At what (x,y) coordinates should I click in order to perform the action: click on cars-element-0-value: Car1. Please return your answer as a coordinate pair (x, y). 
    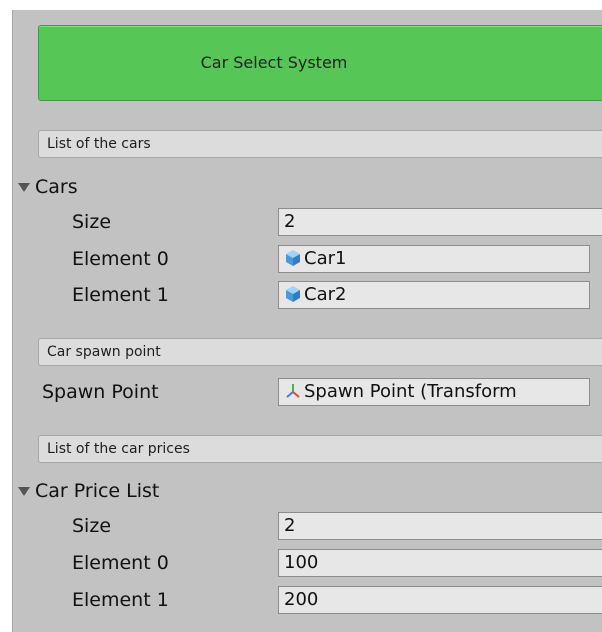
    Looking at the image, I should click on (325, 258).